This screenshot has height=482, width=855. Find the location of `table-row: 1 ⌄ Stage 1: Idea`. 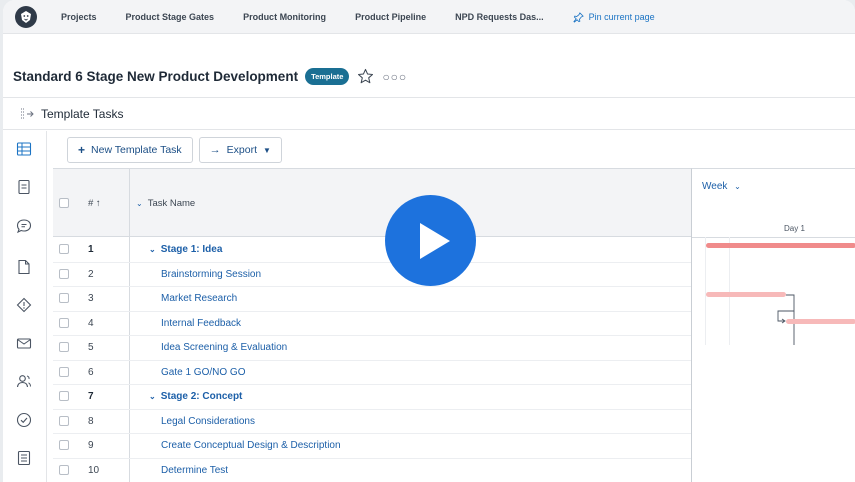

table-row: 1 ⌄ Stage 1: Idea is located at coordinates (372, 250).